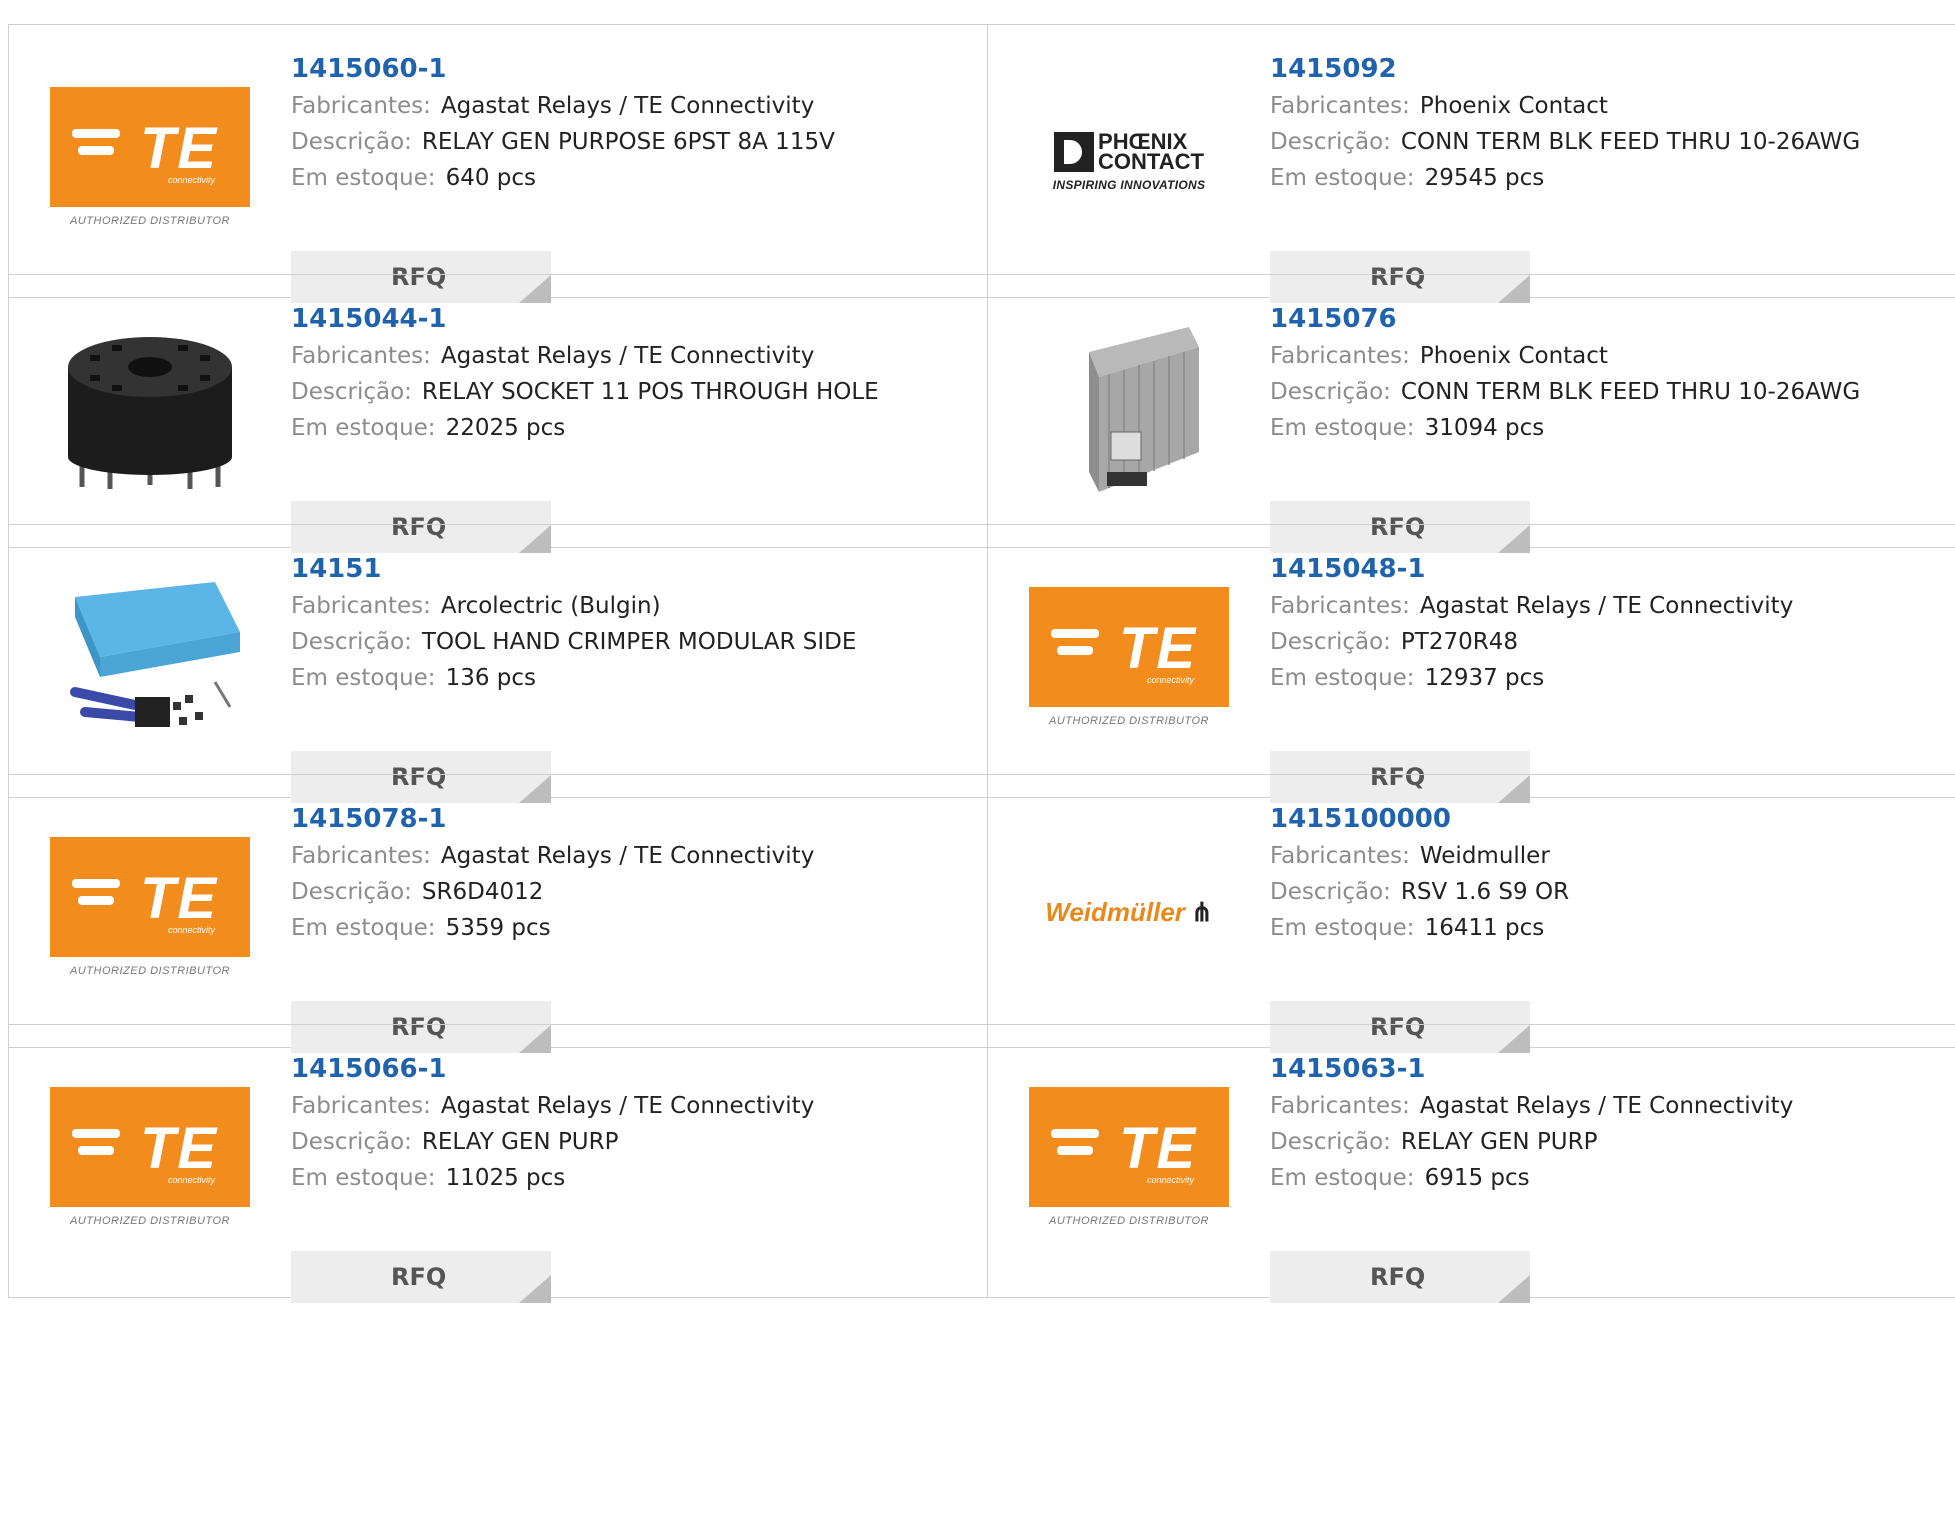 Image resolution: width=1955 pixels, height=1526 pixels. I want to click on stock-line: Em estoque: 5359 pcs, so click(552, 928).